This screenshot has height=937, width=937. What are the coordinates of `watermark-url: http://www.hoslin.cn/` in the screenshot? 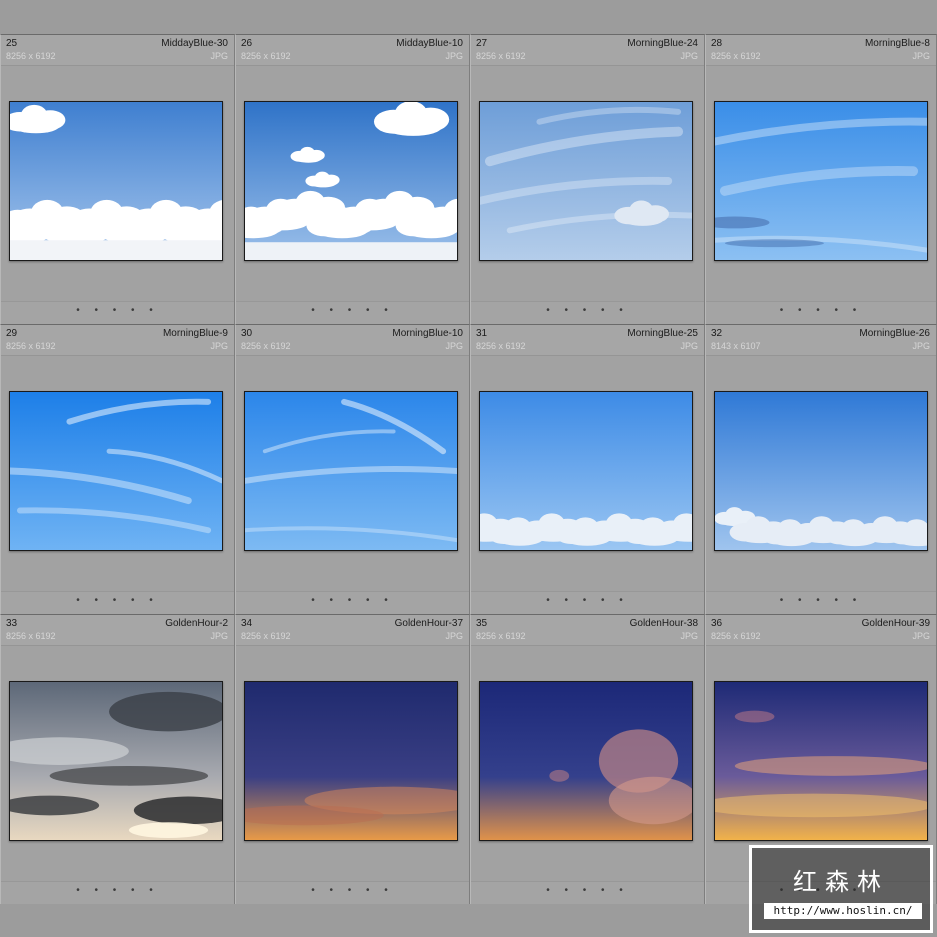 It's located at (843, 911).